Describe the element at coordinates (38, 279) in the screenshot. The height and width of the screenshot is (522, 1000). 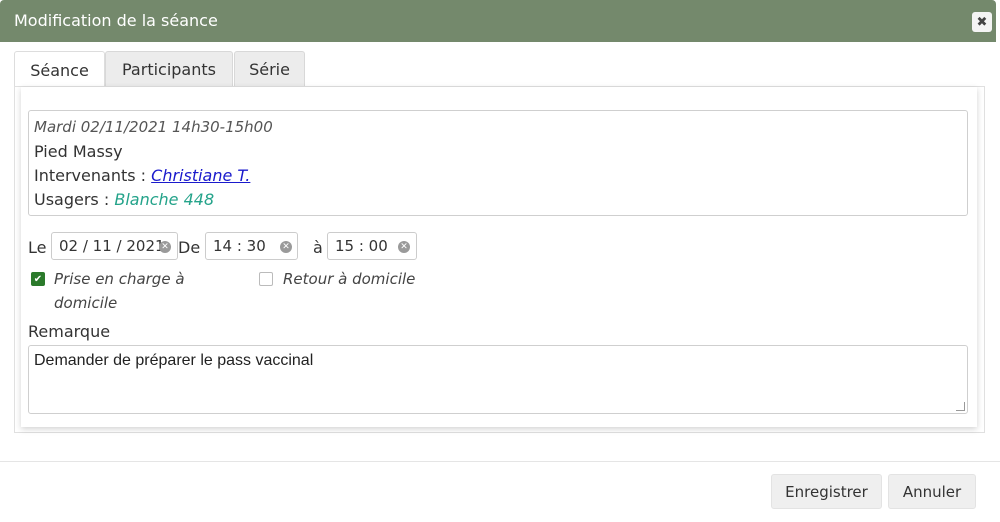
I see `prise-en-charge-checkbox: ✔` at that location.